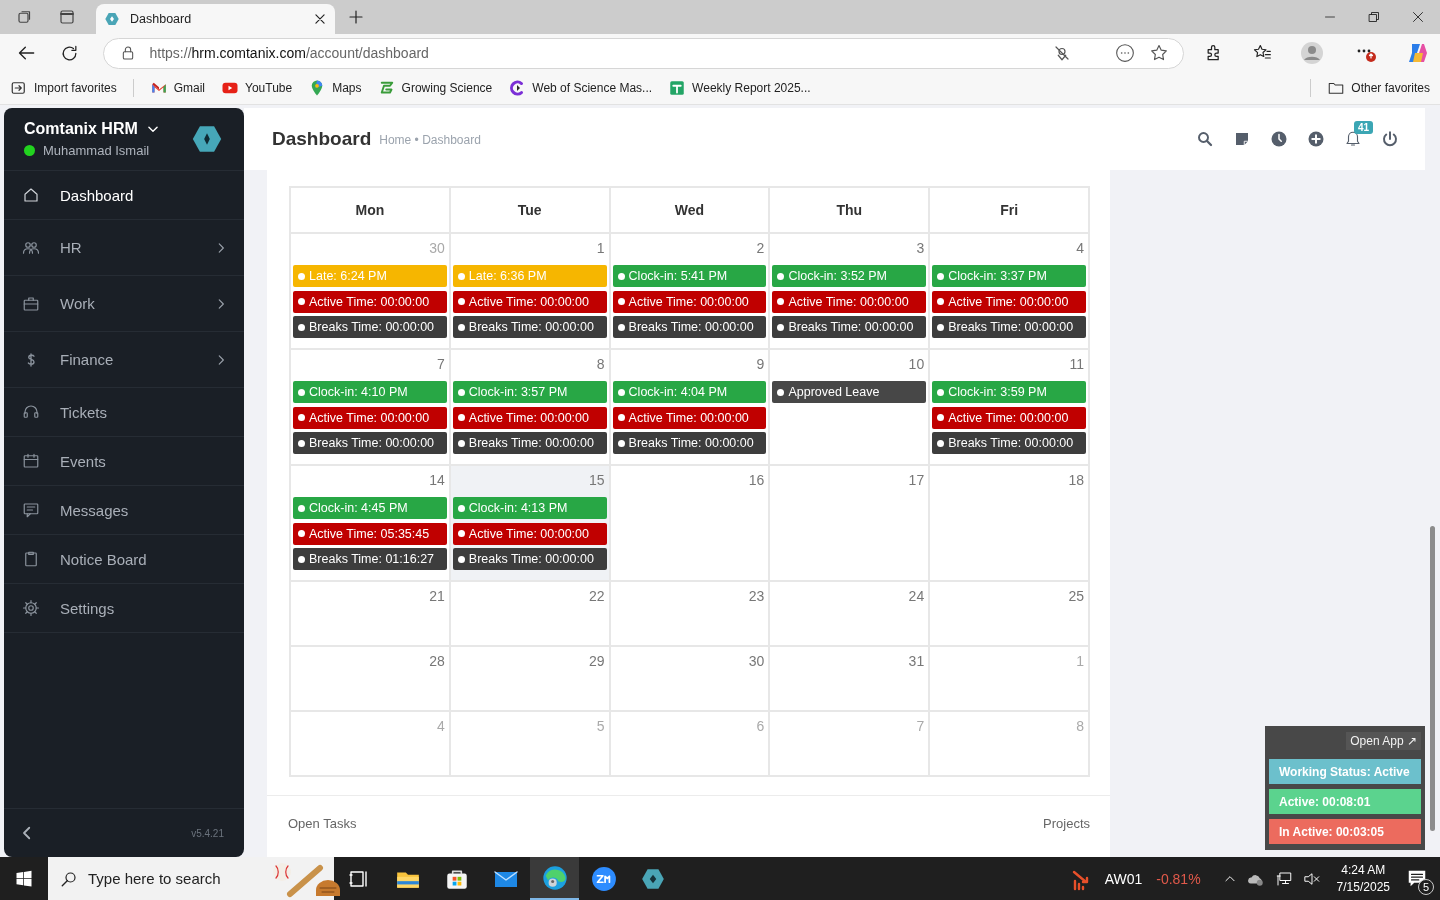 Image resolution: width=1440 pixels, height=900 pixels. What do you see at coordinates (603, 878) in the screenshot?
I see `video-chat-icon` at bounding box center [603, 878].